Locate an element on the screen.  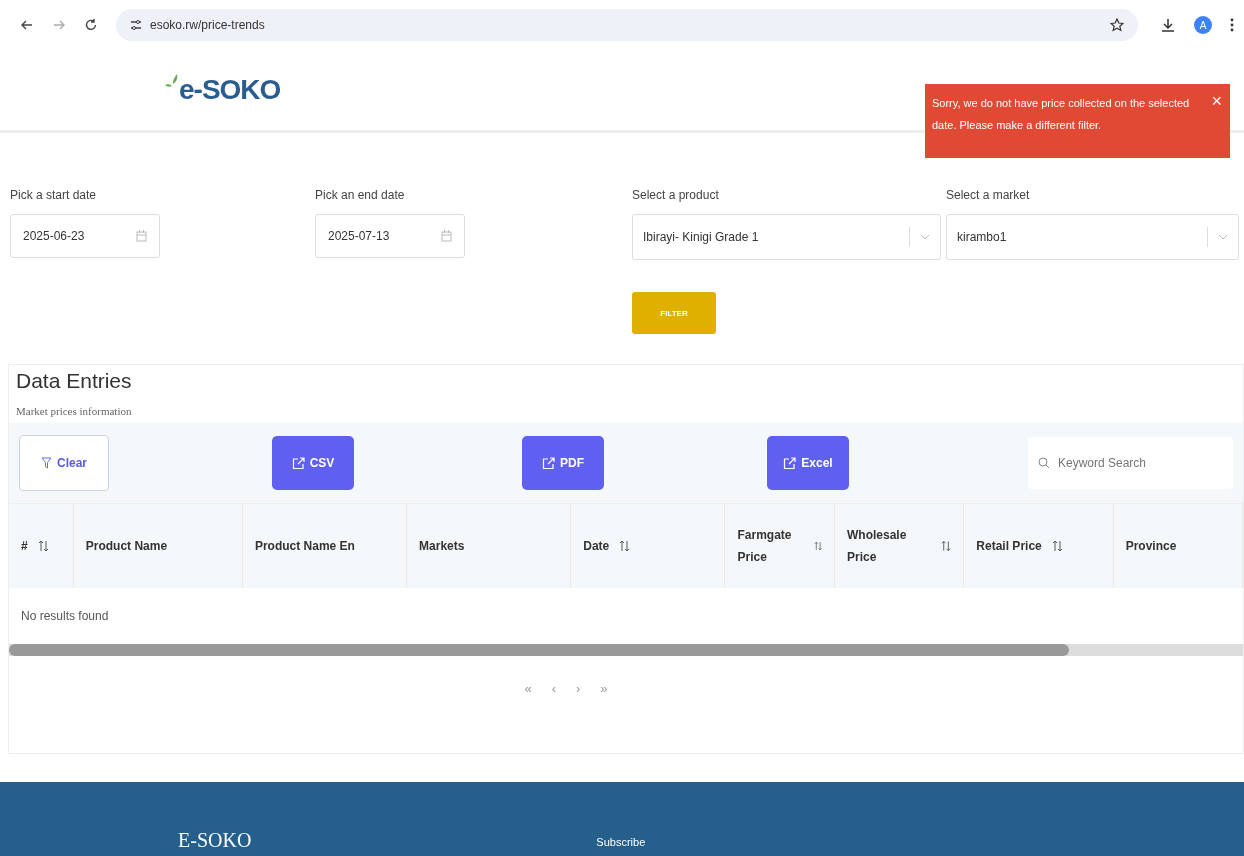
section-subtitle: Market prices information is located at coordinates (74, 411).